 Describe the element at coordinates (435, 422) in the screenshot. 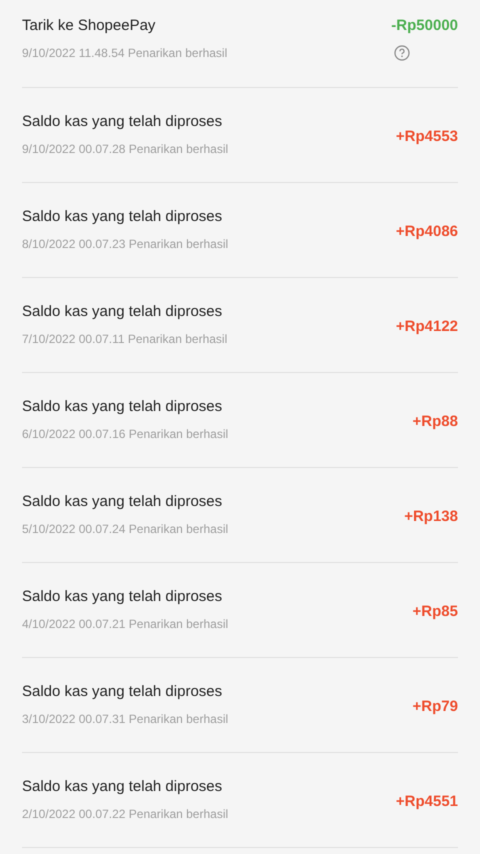

I see `transaction-amount: +Rp88` at that location.